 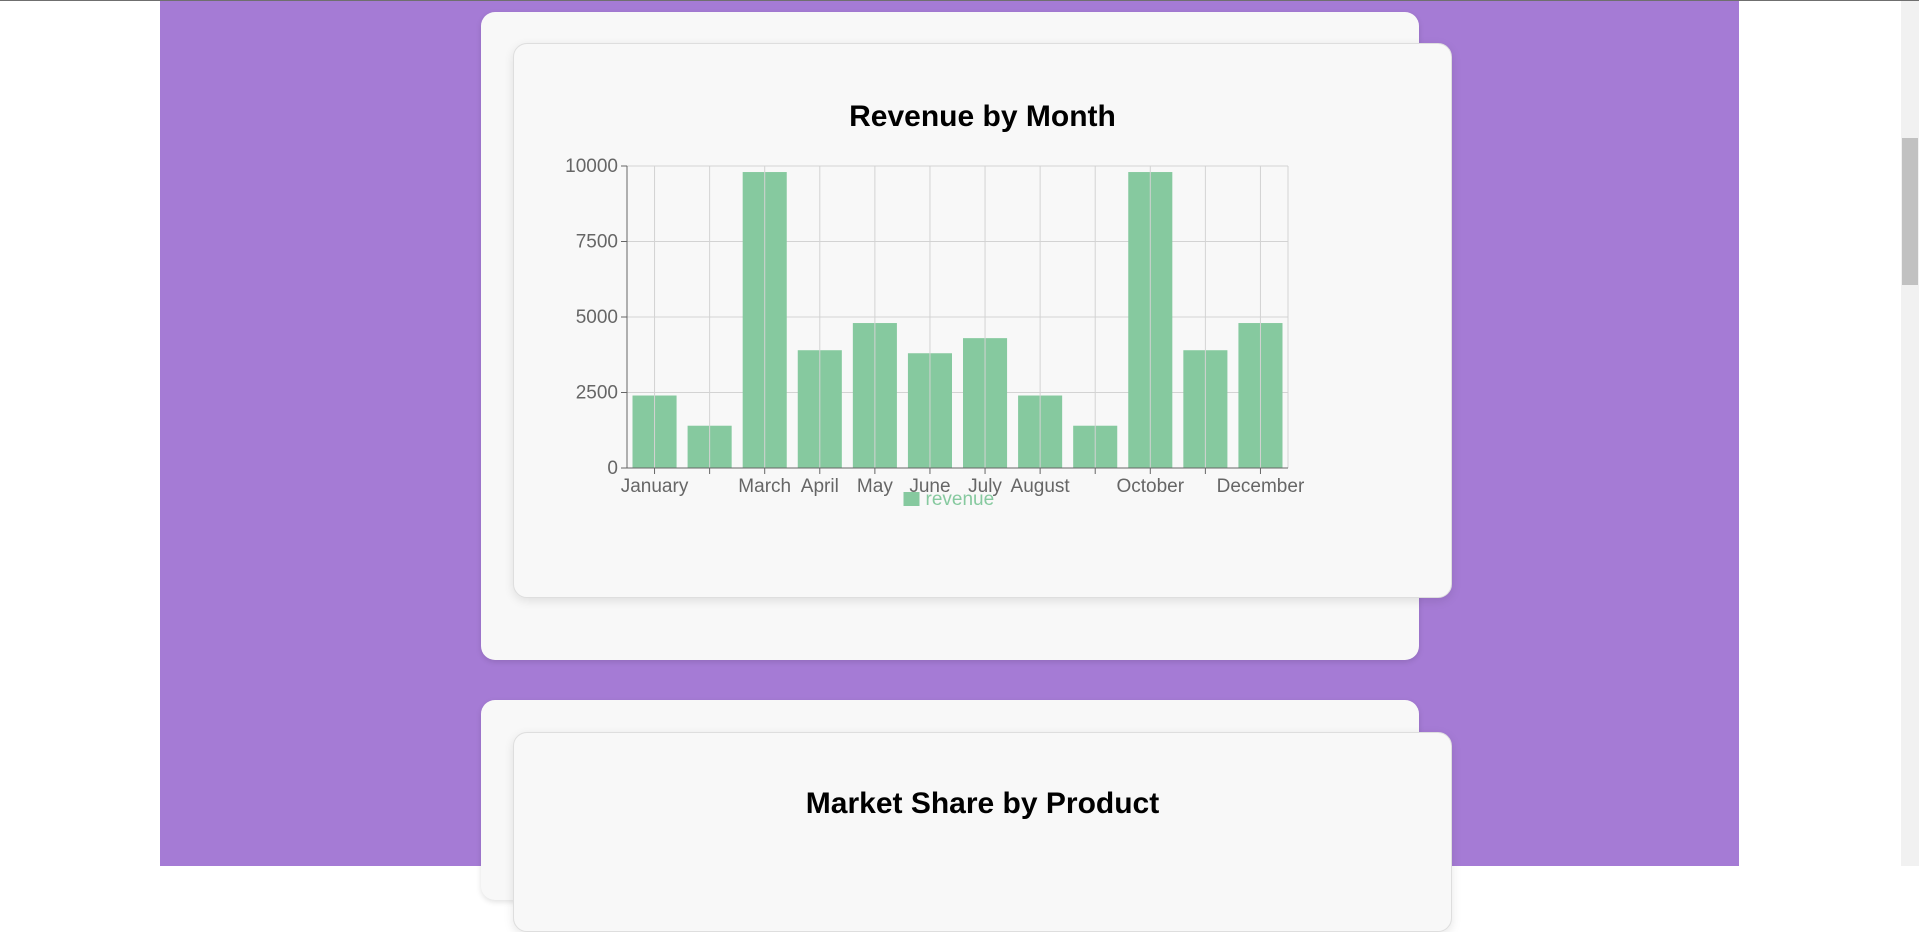 I want to click on x-tick-label: December, so click(x=1261, y=486).